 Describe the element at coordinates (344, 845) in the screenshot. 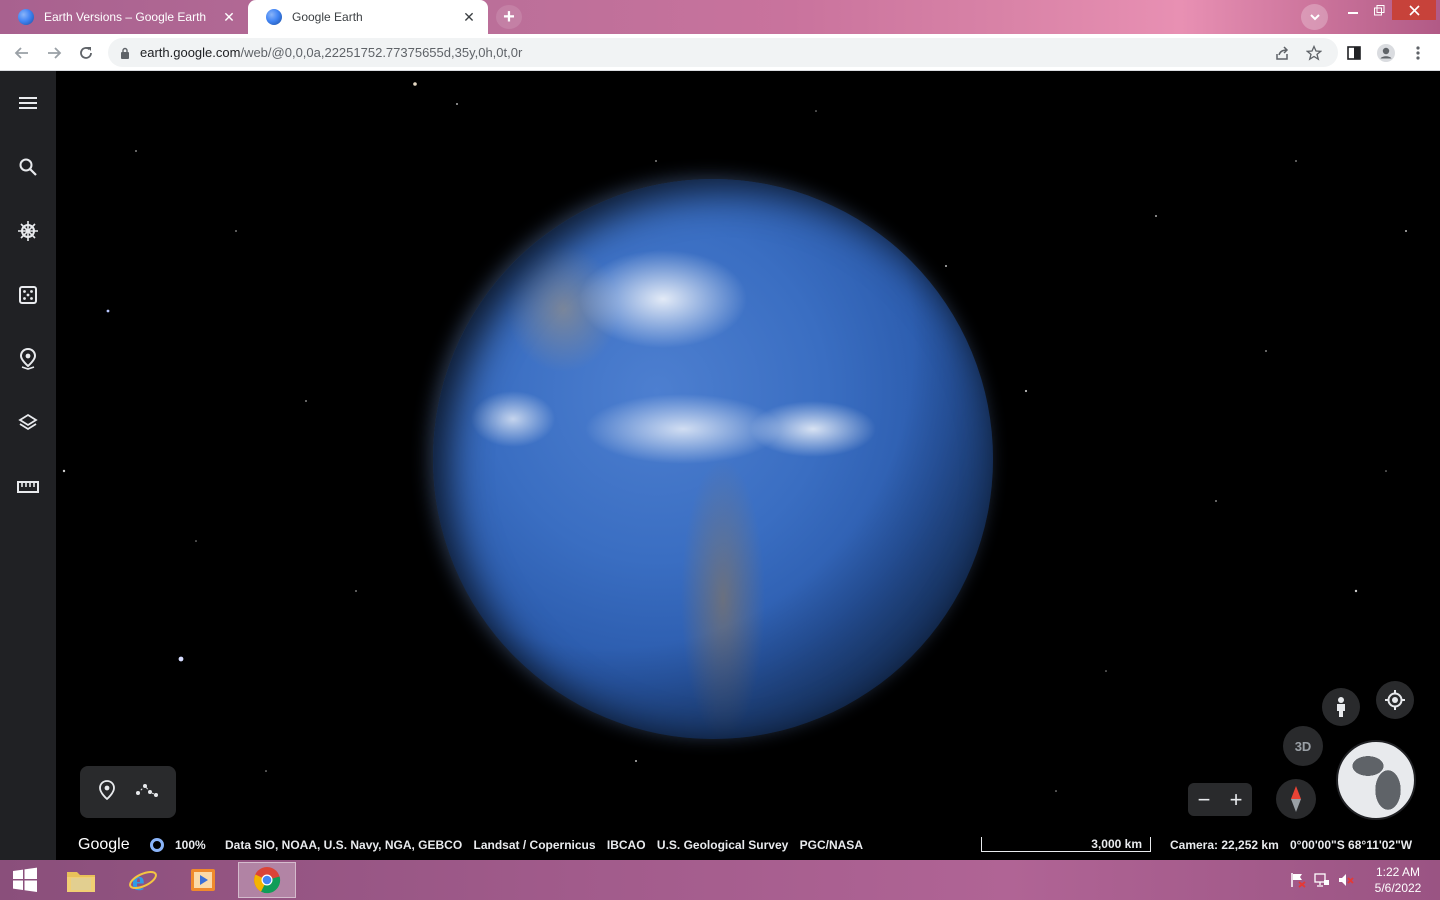

I see `attribution-item: Data SIO, NOAA, U.S. Navy, NGA, GEBCO` at that location.